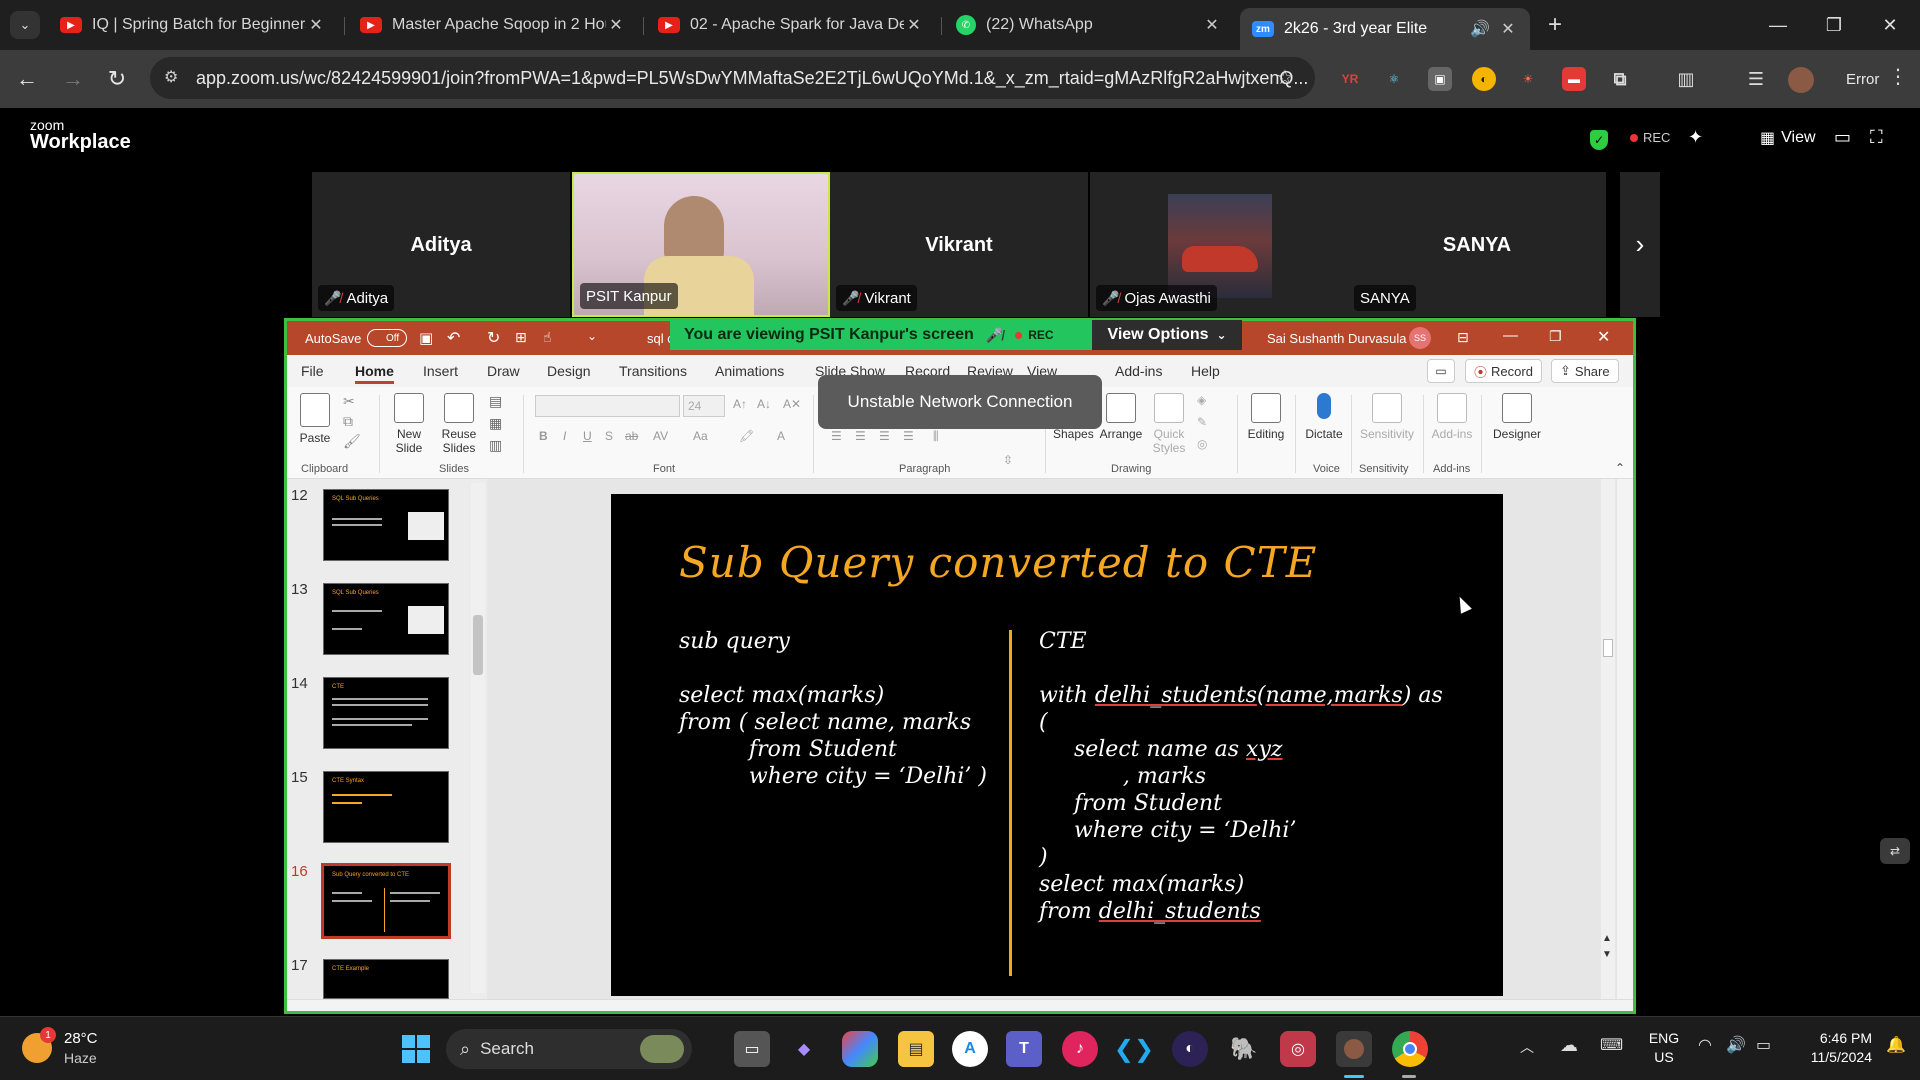 The height and width of the screenshot is (1080, 1920). Describe the element at coordinates (764, 404) in the screenshot. I see `decrease-font-icon: A↓` at that location.